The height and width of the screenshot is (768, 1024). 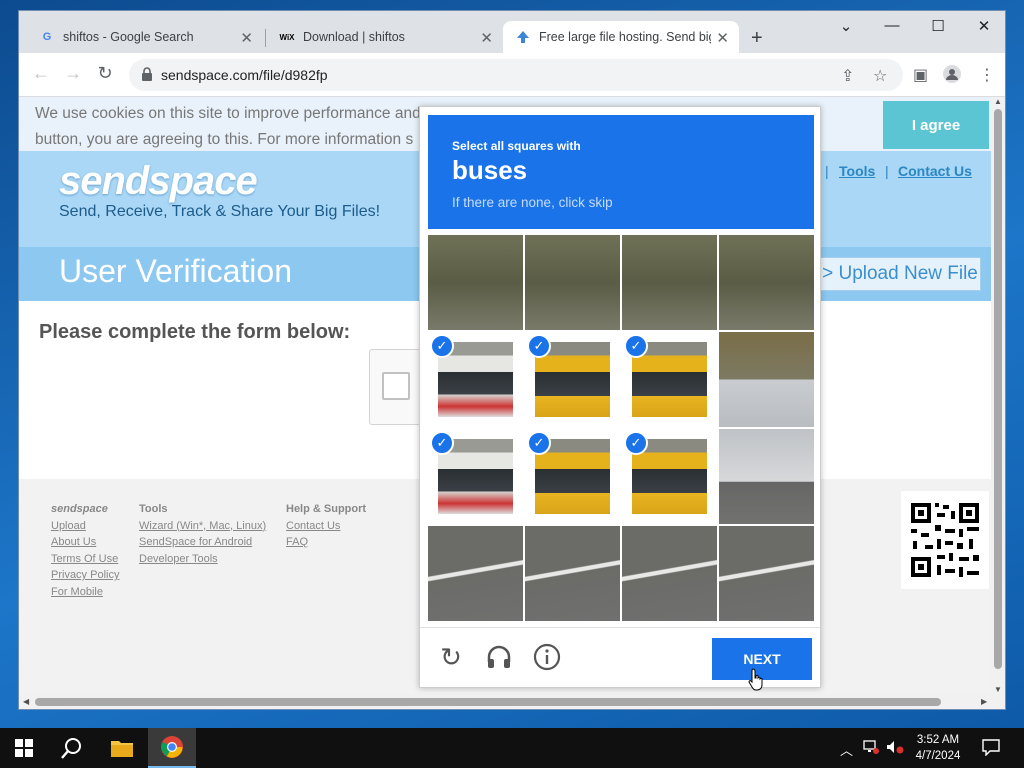 What do you see at coordinates (72, 748) in the screenshot?
I see `search-icon` at bounding box center [72, 748].